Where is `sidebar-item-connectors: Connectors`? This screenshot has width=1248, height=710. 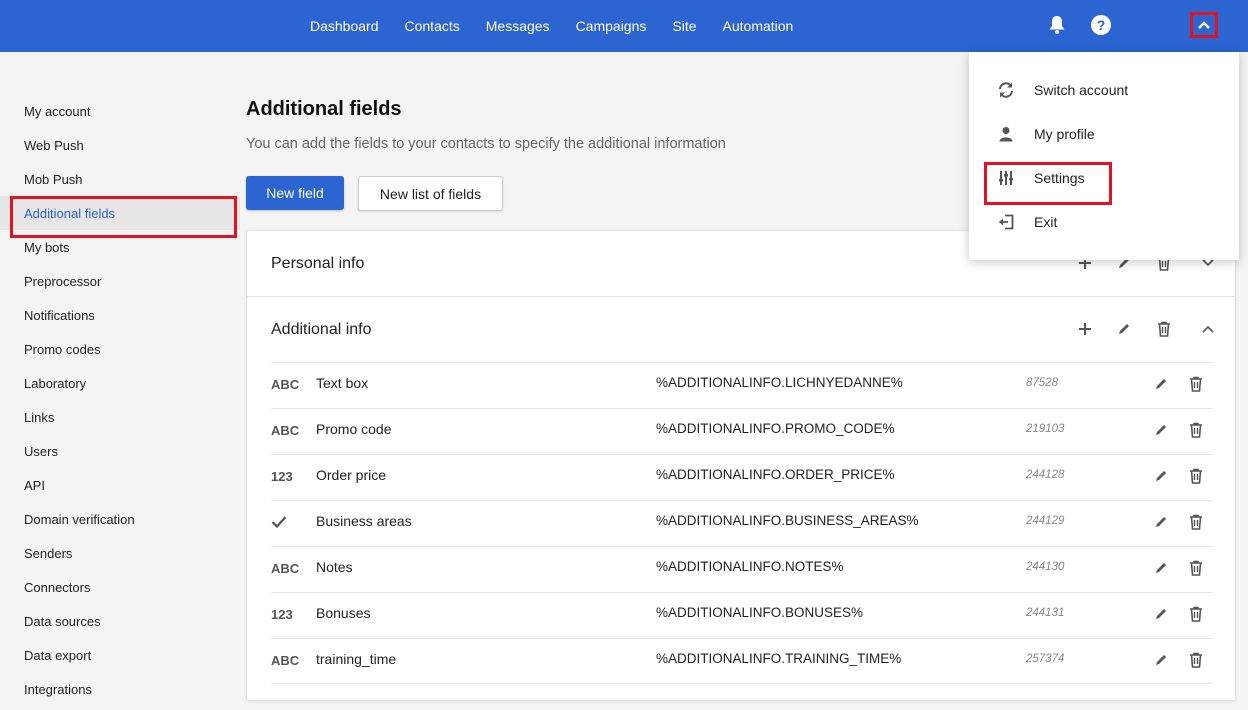
sidebar-item-connectors: Connectors is located at coordinates (120, 587).